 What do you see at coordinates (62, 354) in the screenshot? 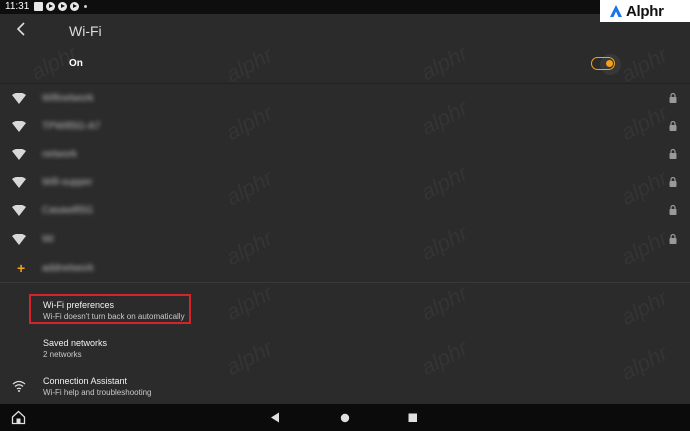
I see `pref-subtitle: 2 networks` at bounding box center [62, 354].